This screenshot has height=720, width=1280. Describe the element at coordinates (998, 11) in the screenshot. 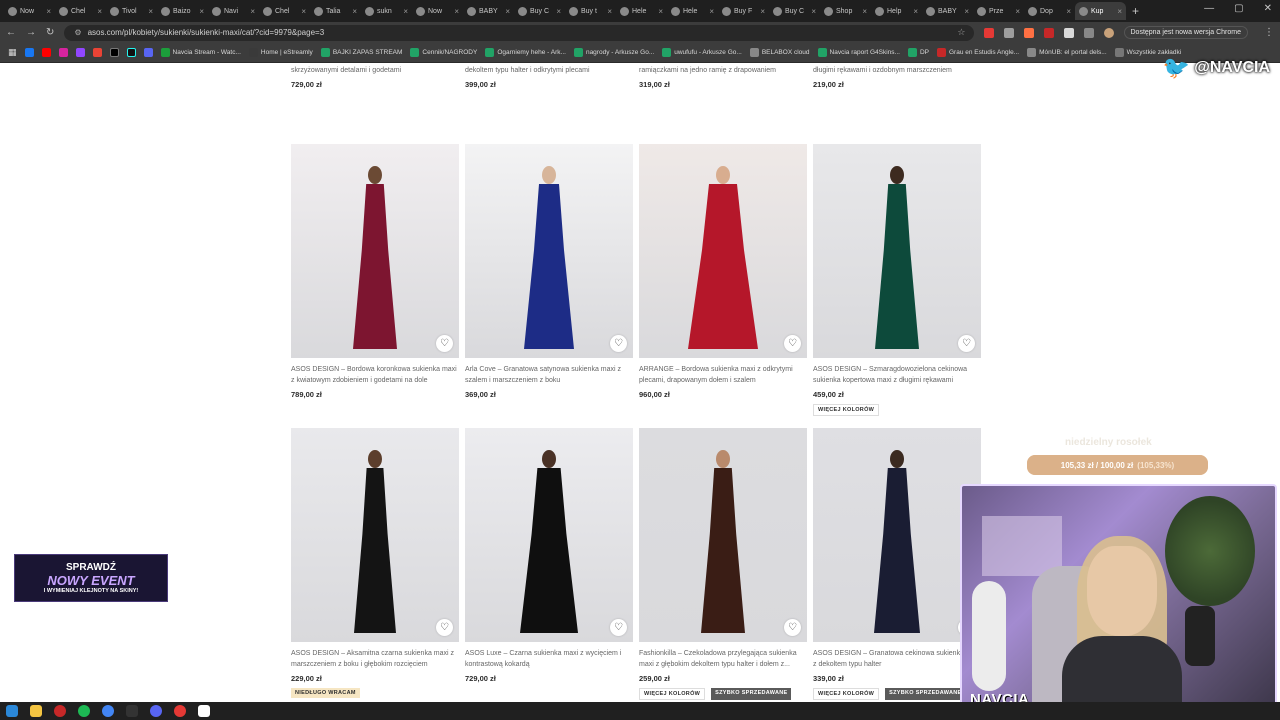

I see `browser-tab: Prze ×` at that location.